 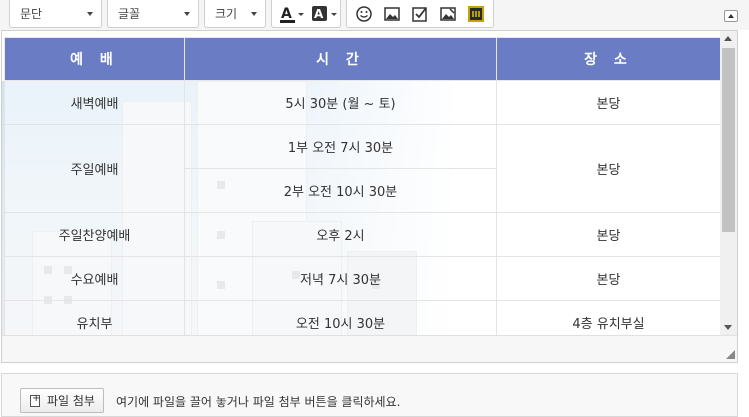 What do you see at coordinates (728, 38) in the screenshot?
I see `scroll-up-icon` at bounding box center [728, 38].